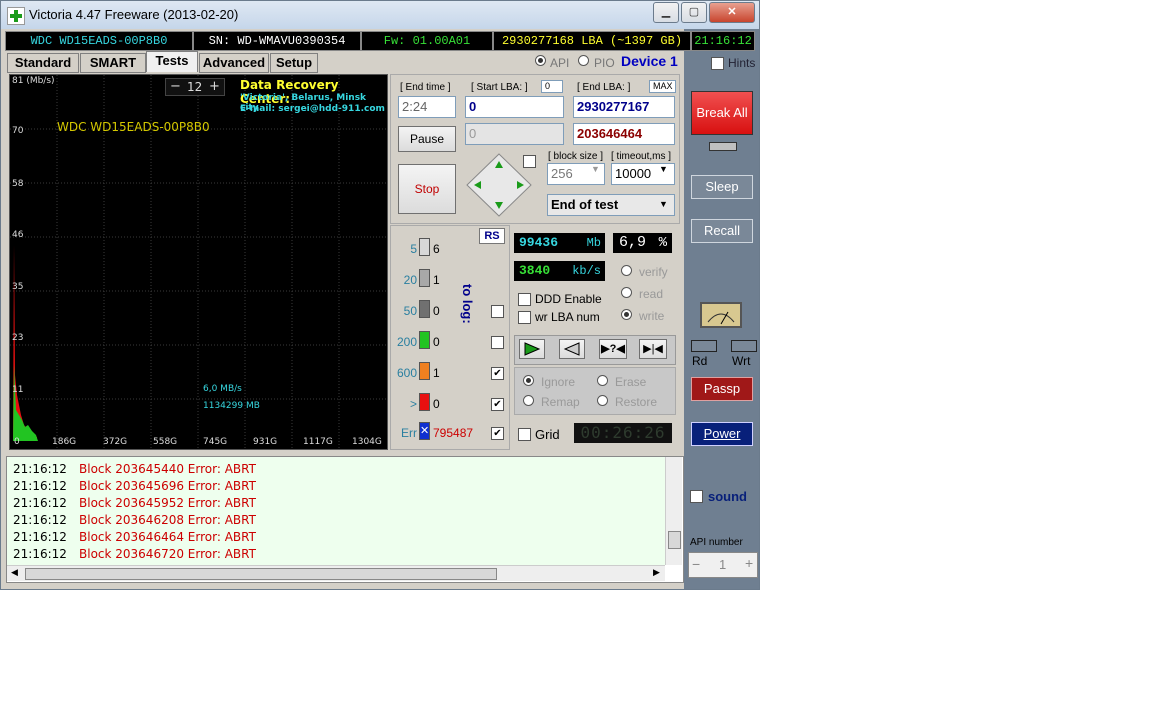  I want to click on restore-label: Restore, so click(636, 402).